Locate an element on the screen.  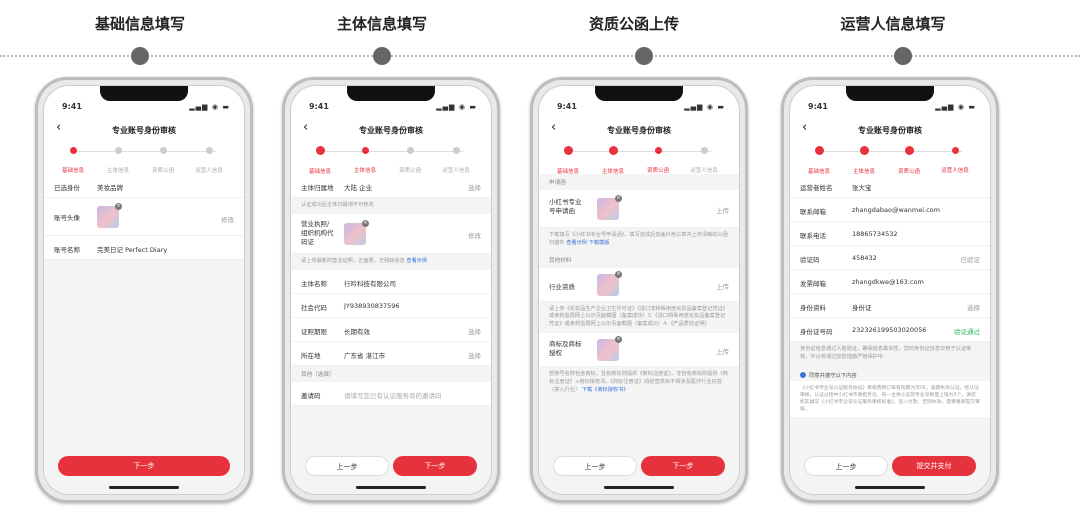
field-label: 行业资质 is located at coordinates (562, 286).